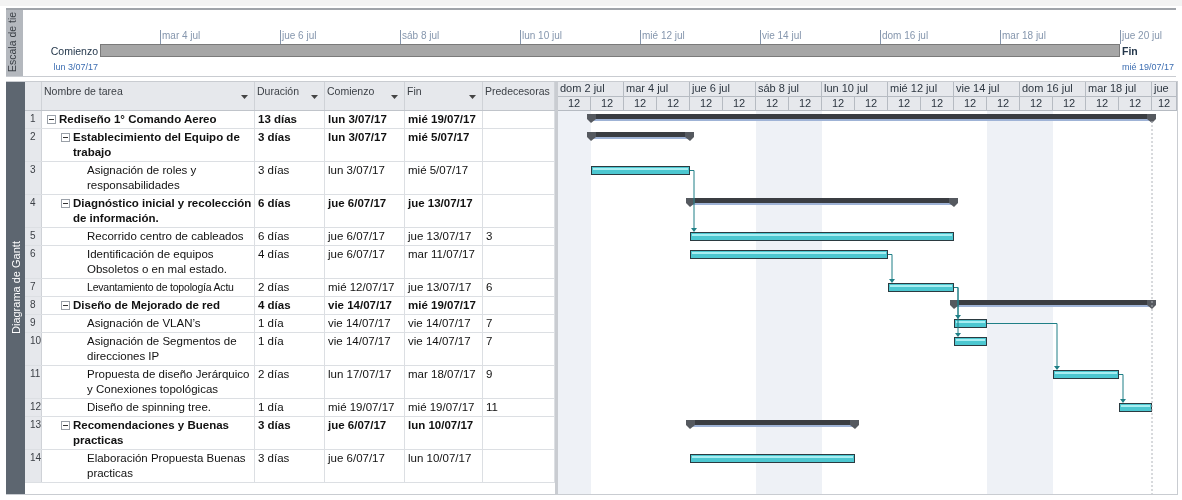 The width and height of the screenshot is (1182, 500). What do you see at coordinates (149, 407) in the screenshot?
I see `task-name: Diseño de spinning tree.` at bounding box center [149, 407].